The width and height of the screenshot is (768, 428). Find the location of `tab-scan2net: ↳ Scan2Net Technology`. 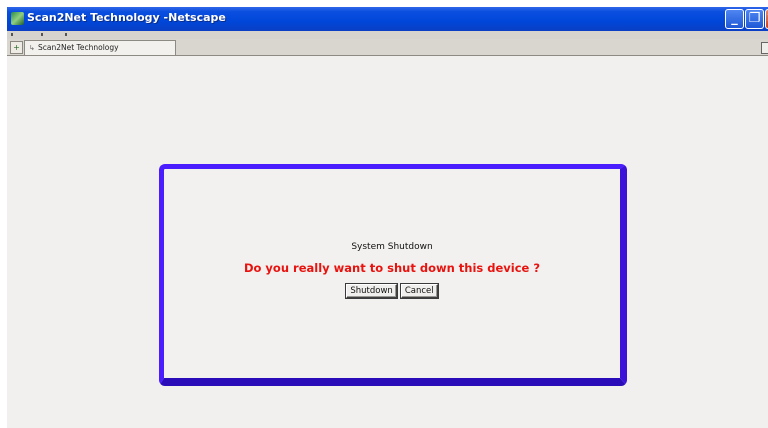

tab-scan2net: ↳ Scan2Net Technology is located at coordinates (100, 47).